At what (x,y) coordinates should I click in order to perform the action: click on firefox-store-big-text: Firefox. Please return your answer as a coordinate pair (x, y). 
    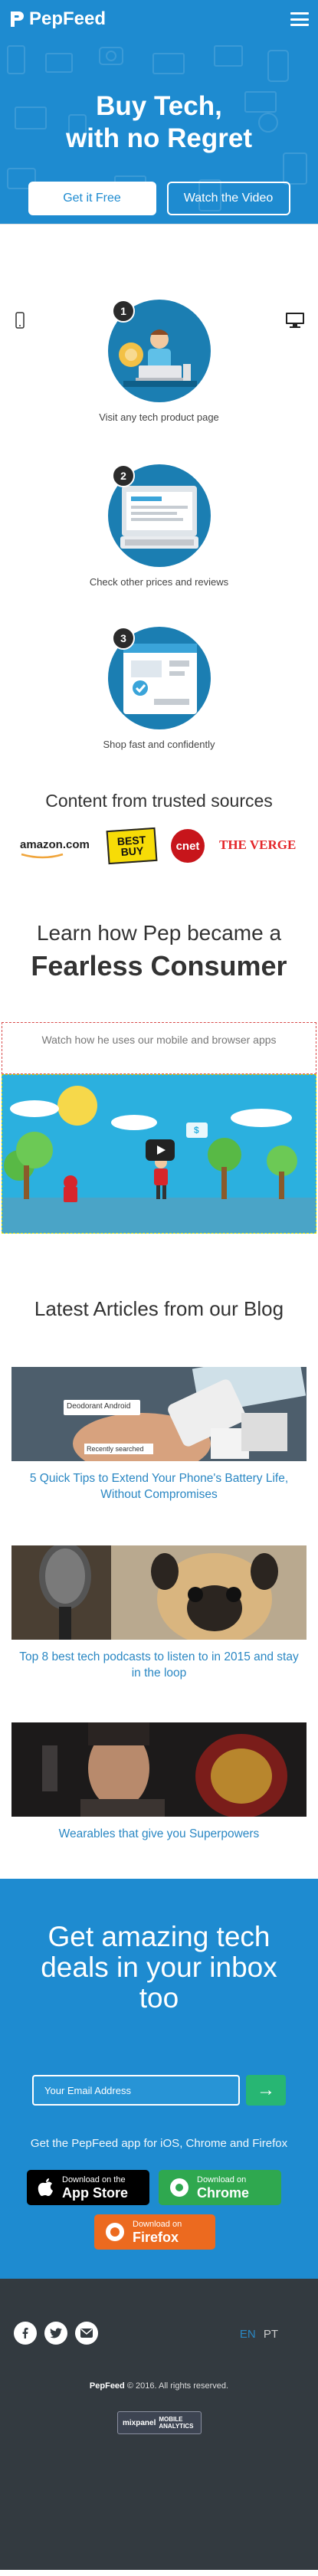
    Looking at the image, I should click on (156, 2237).